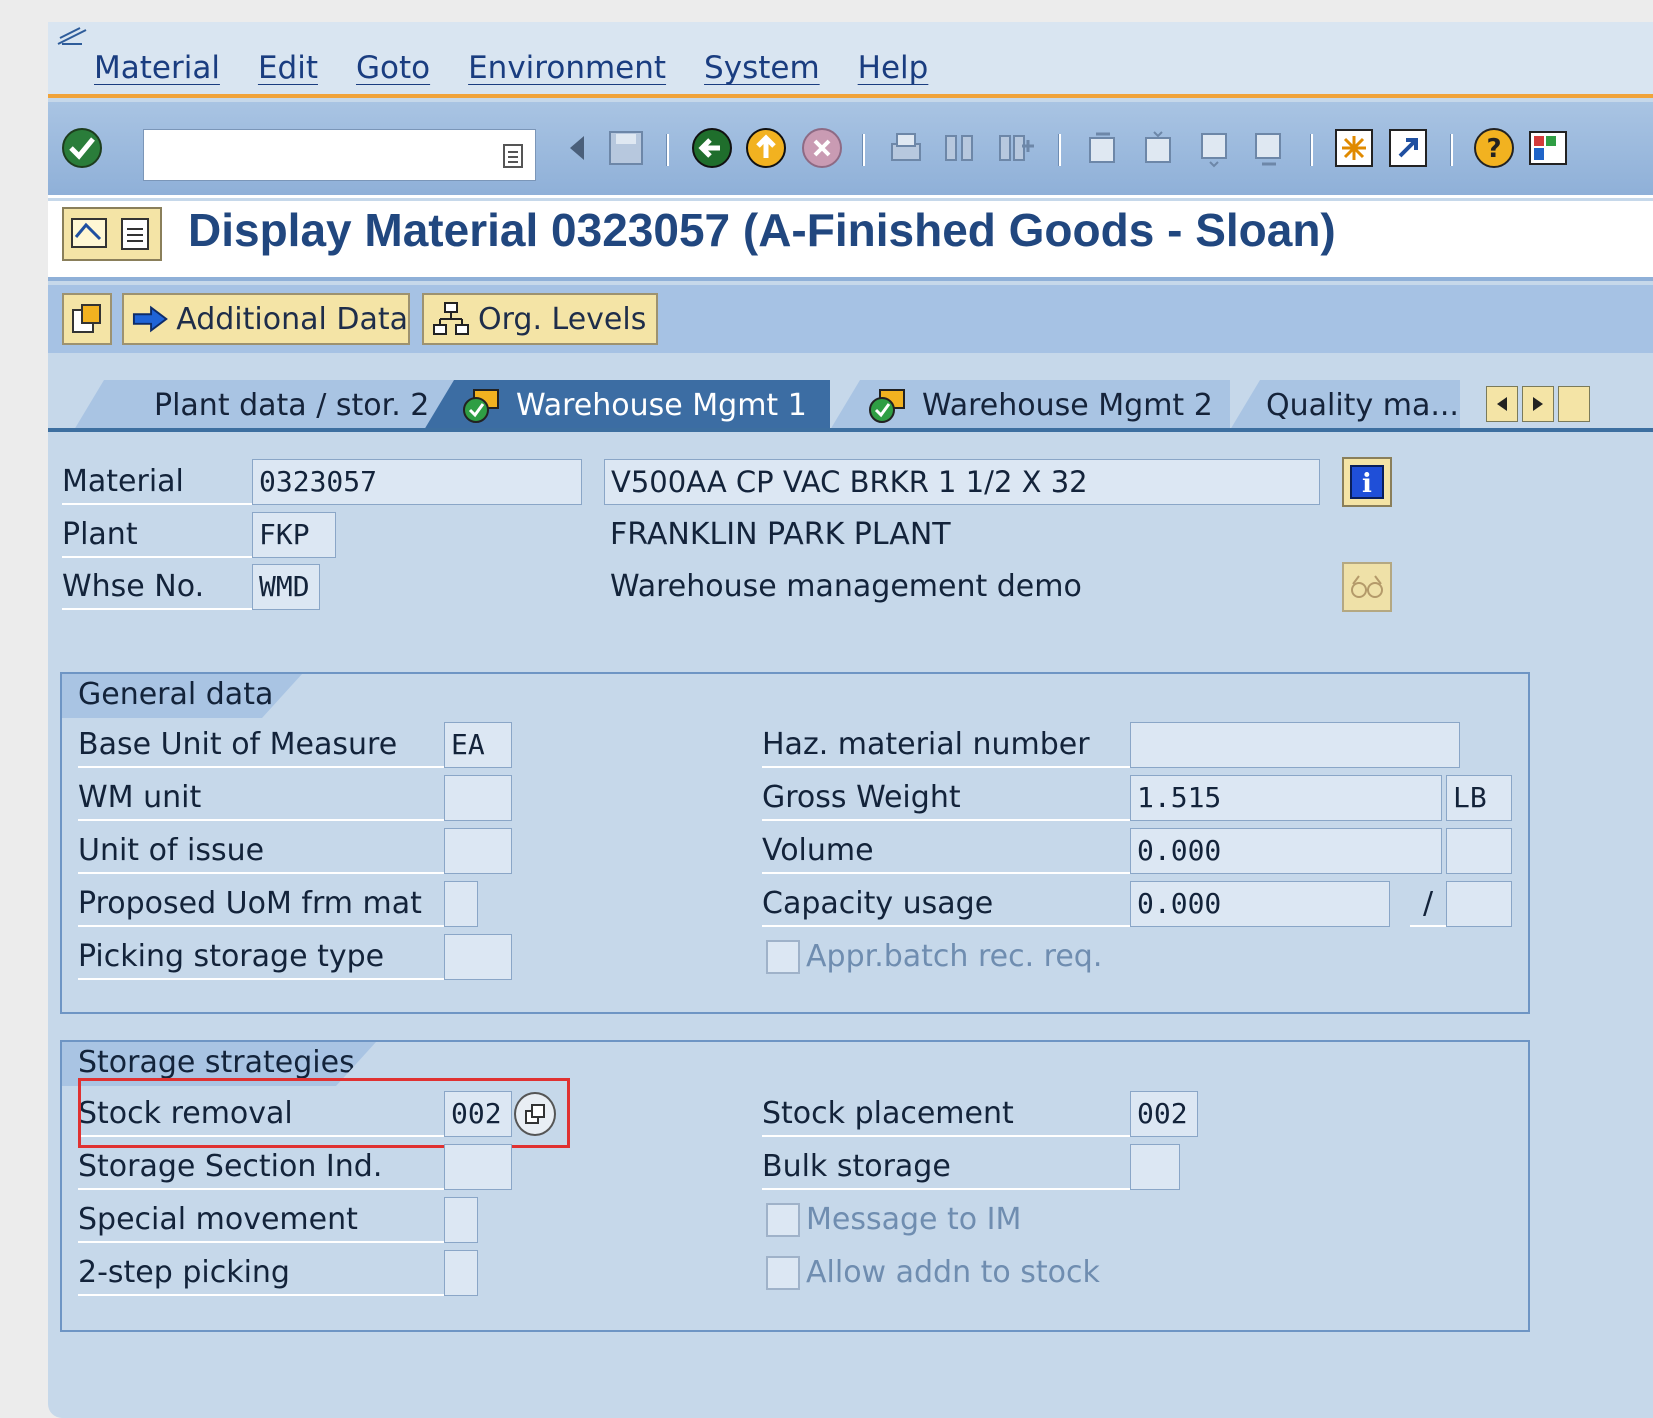  What do you see at coordinates (478, 957) in the screenshot?
I see `picking-storage-type-field` at bounding box center [478, 957].